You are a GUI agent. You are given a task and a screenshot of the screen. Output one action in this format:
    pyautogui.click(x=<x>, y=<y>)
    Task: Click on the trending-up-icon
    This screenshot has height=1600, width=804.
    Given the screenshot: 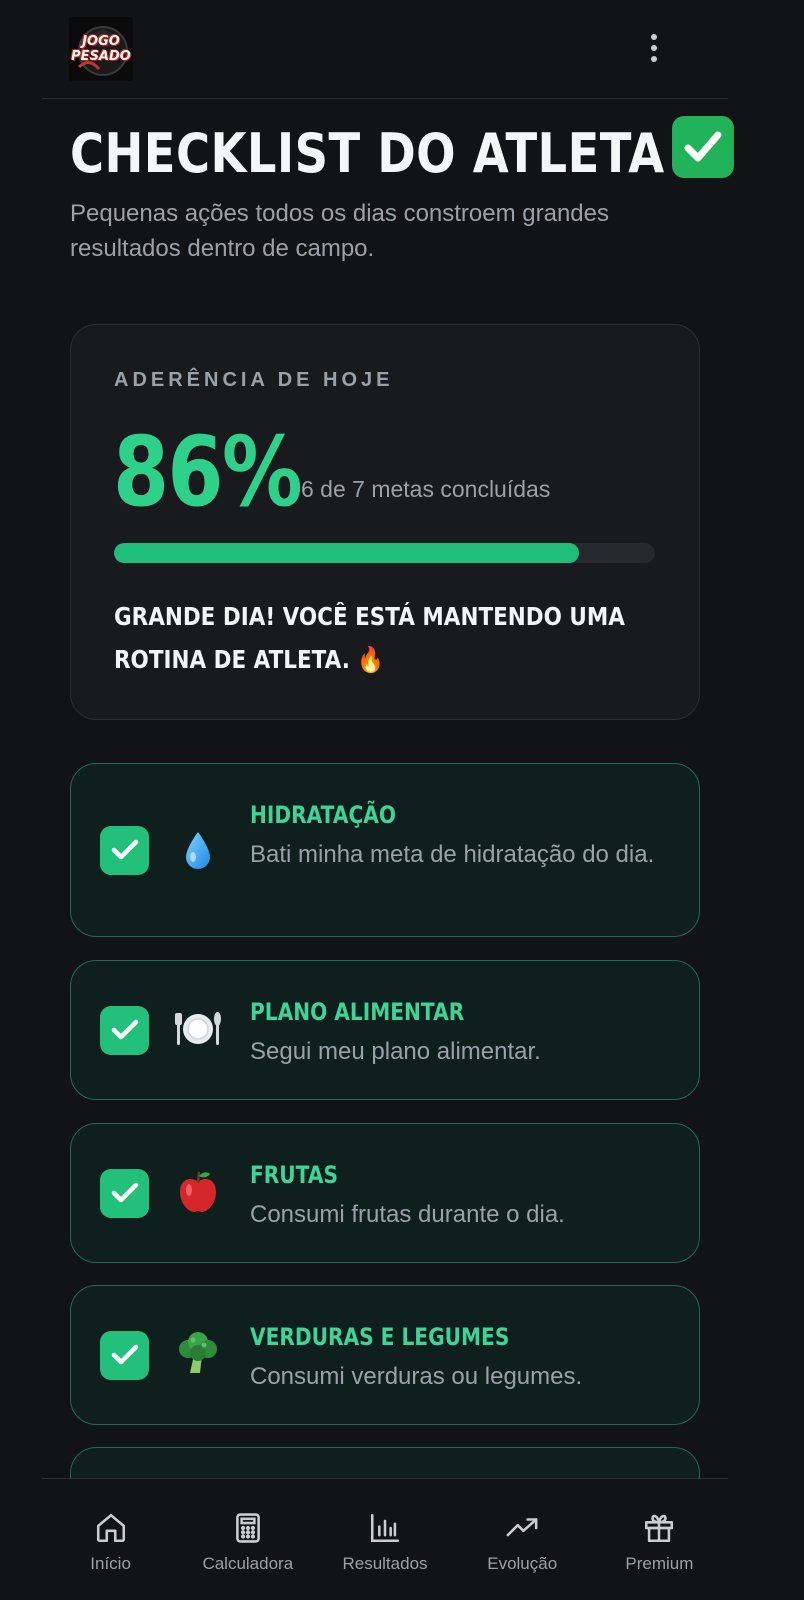 What is the action you would take?
    pyautogui.click(x=522, y=1527)
    